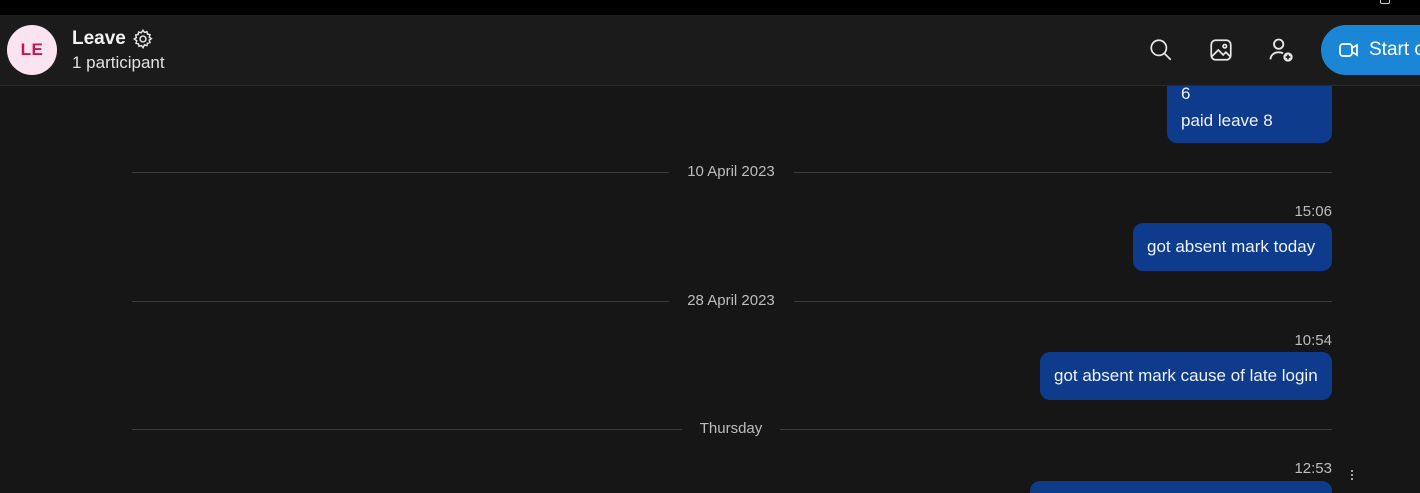 This screenshot has width=1420, height=493. I want to click on more-options-icon, so click(1352, 475).